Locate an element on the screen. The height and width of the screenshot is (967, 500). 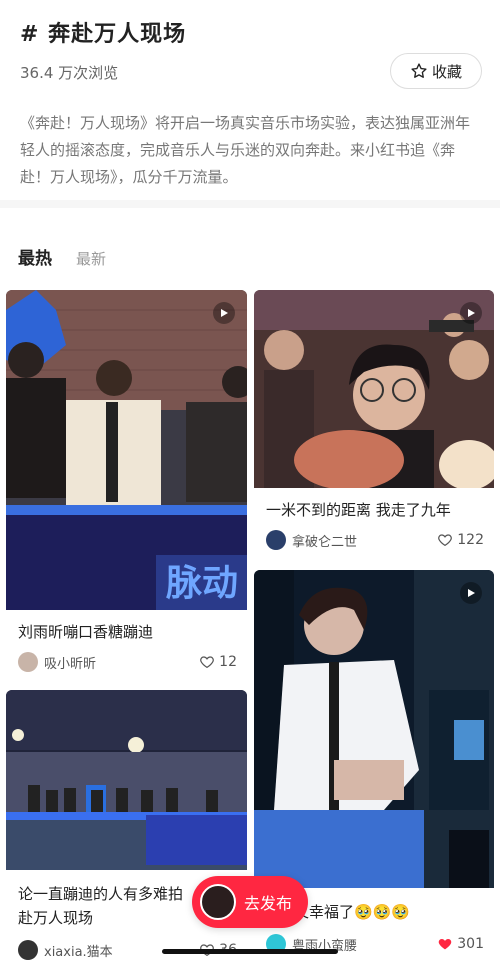
note-title: 刘雨昕嘣口香糖蹦迪 is located at coordinates (86, 632).